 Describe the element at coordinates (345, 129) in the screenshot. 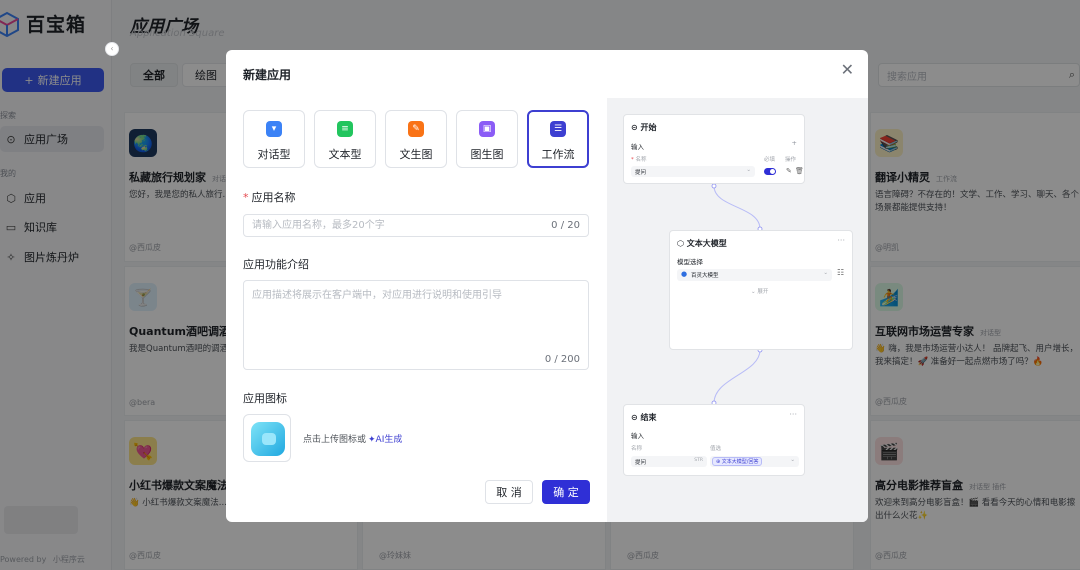

I see `text-icon: ≡` at that location.